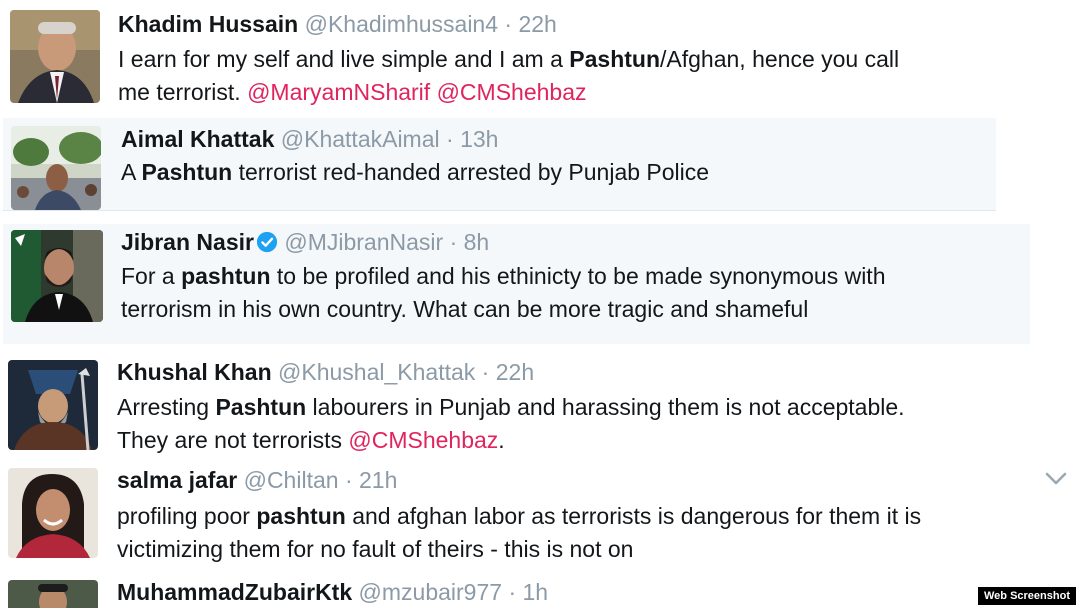 This screenshot has height=608, width=1080. Describe the element at coordinates (267, 242) in the screenshot. I see `verified-badge-icon` at that location.